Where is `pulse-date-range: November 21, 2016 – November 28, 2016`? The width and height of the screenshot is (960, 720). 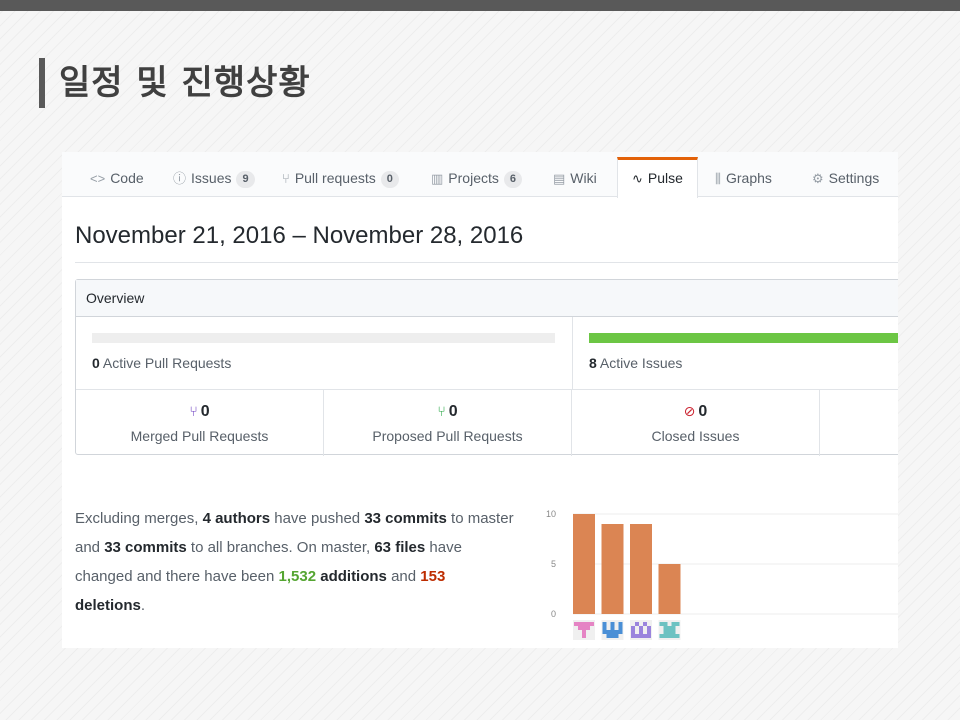
pulse-date-range: November 21, 2016 – November 28, 2016 is located at coordinates (299, 235).